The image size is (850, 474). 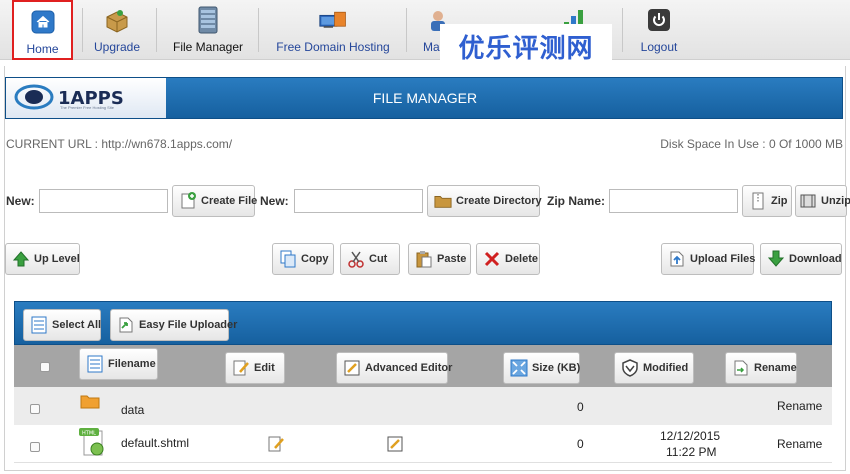 What do you see at coordinates (333, 20) in the screenshot?
I see `domain-hosting-icon` at bounding box center [333, 20].